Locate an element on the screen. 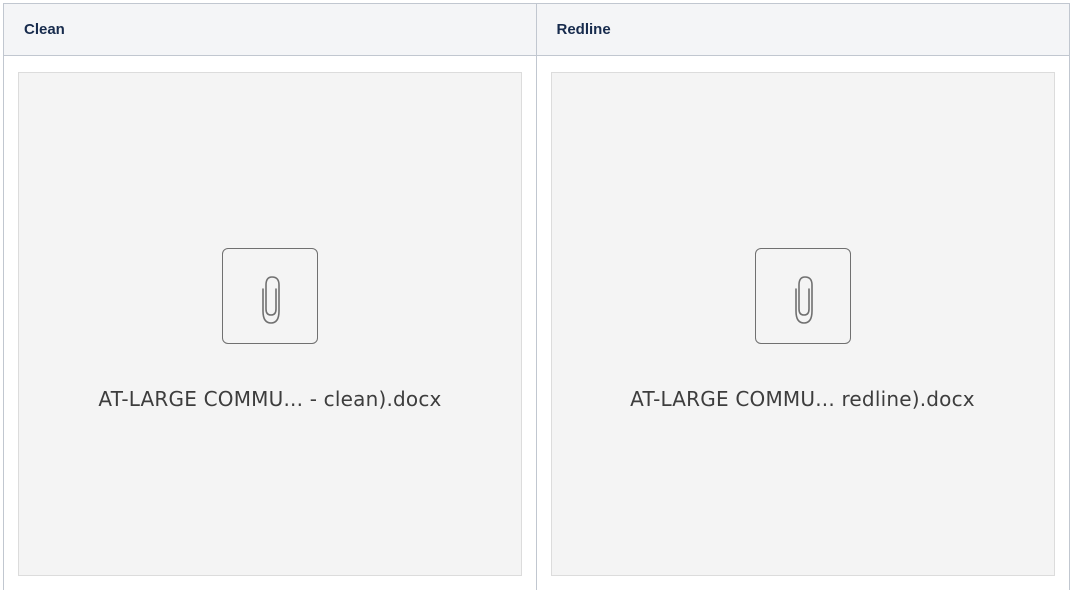 This screenshot has width=1070, height=590. header-label-clean: Clean is located at coordinates (44, 29).